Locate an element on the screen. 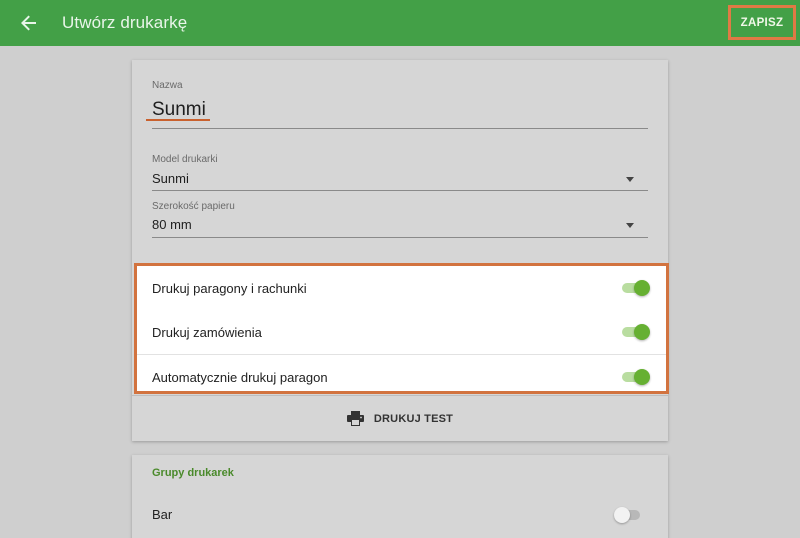 The image size is (800, 538). printer-groups-title: Grupy drukarek is located at coordinates (193, 473).